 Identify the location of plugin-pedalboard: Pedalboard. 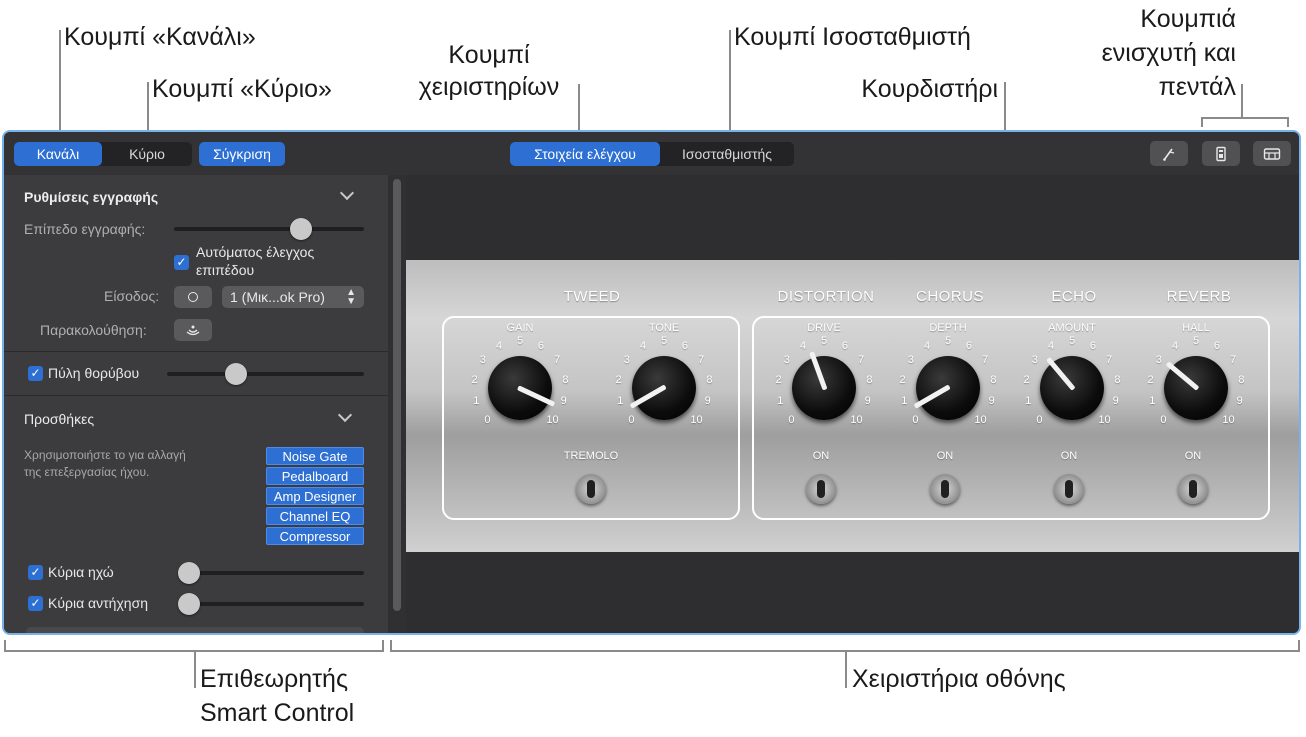
(315, 476).